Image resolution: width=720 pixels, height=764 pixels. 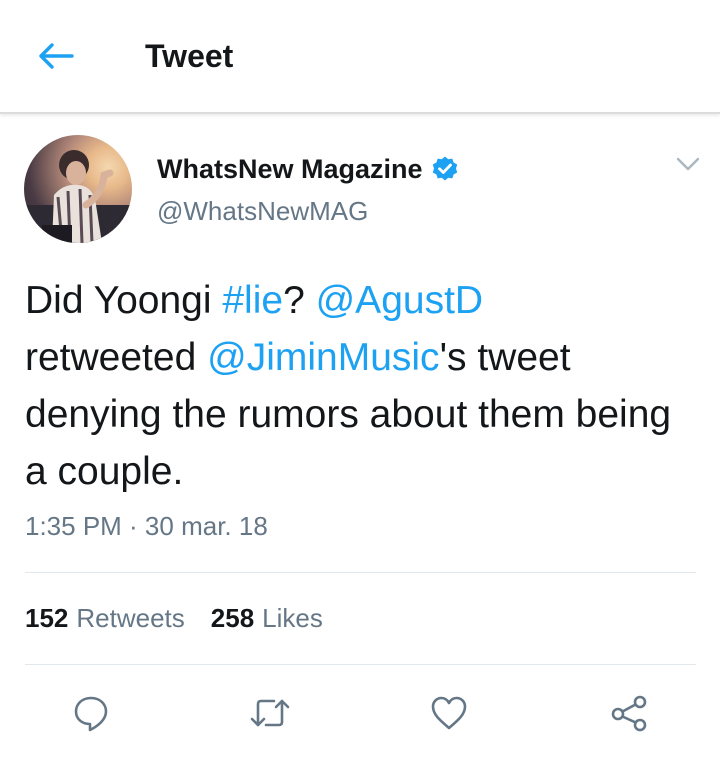 I want to click on retweet-button, so click(x=270, y=713).